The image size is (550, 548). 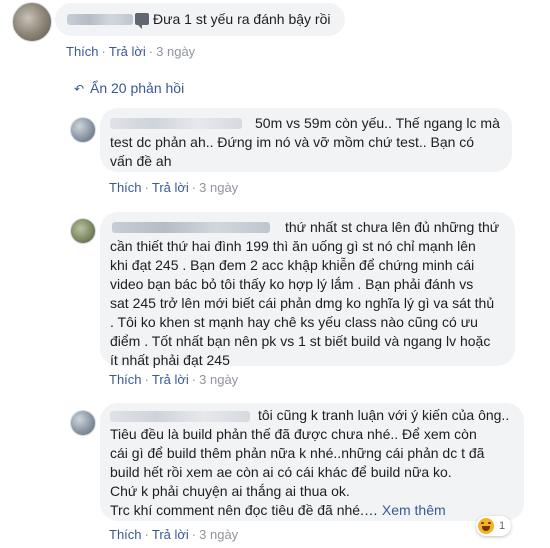 What do you see at coordinates (141, 161) in the screenshot?
I see `reply-text-line: vấn đề ah` at bounding box center [141, 161].